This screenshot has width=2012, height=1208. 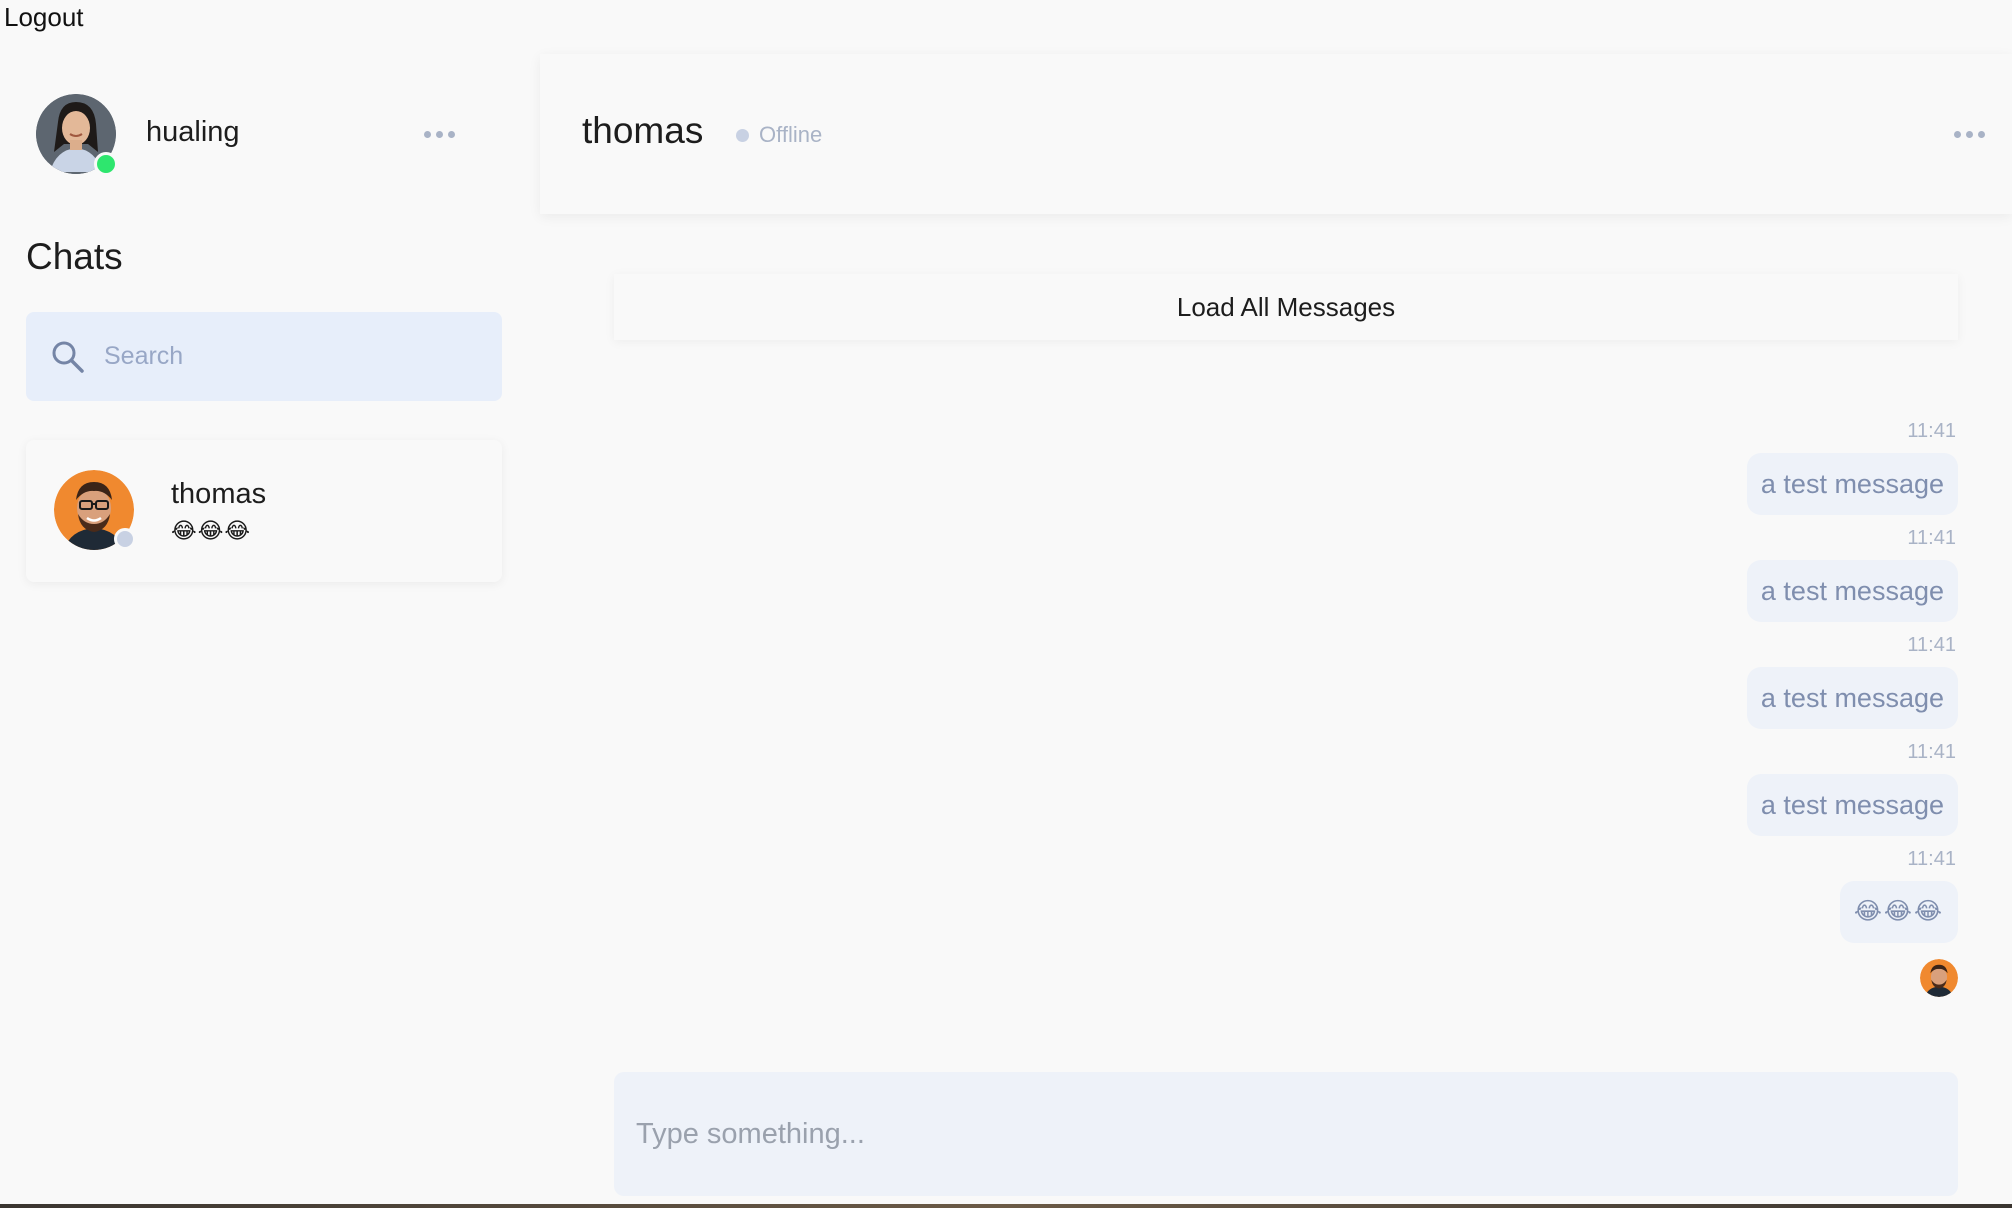 I want to click on offline-status-dot, so click(x=125, y=539).